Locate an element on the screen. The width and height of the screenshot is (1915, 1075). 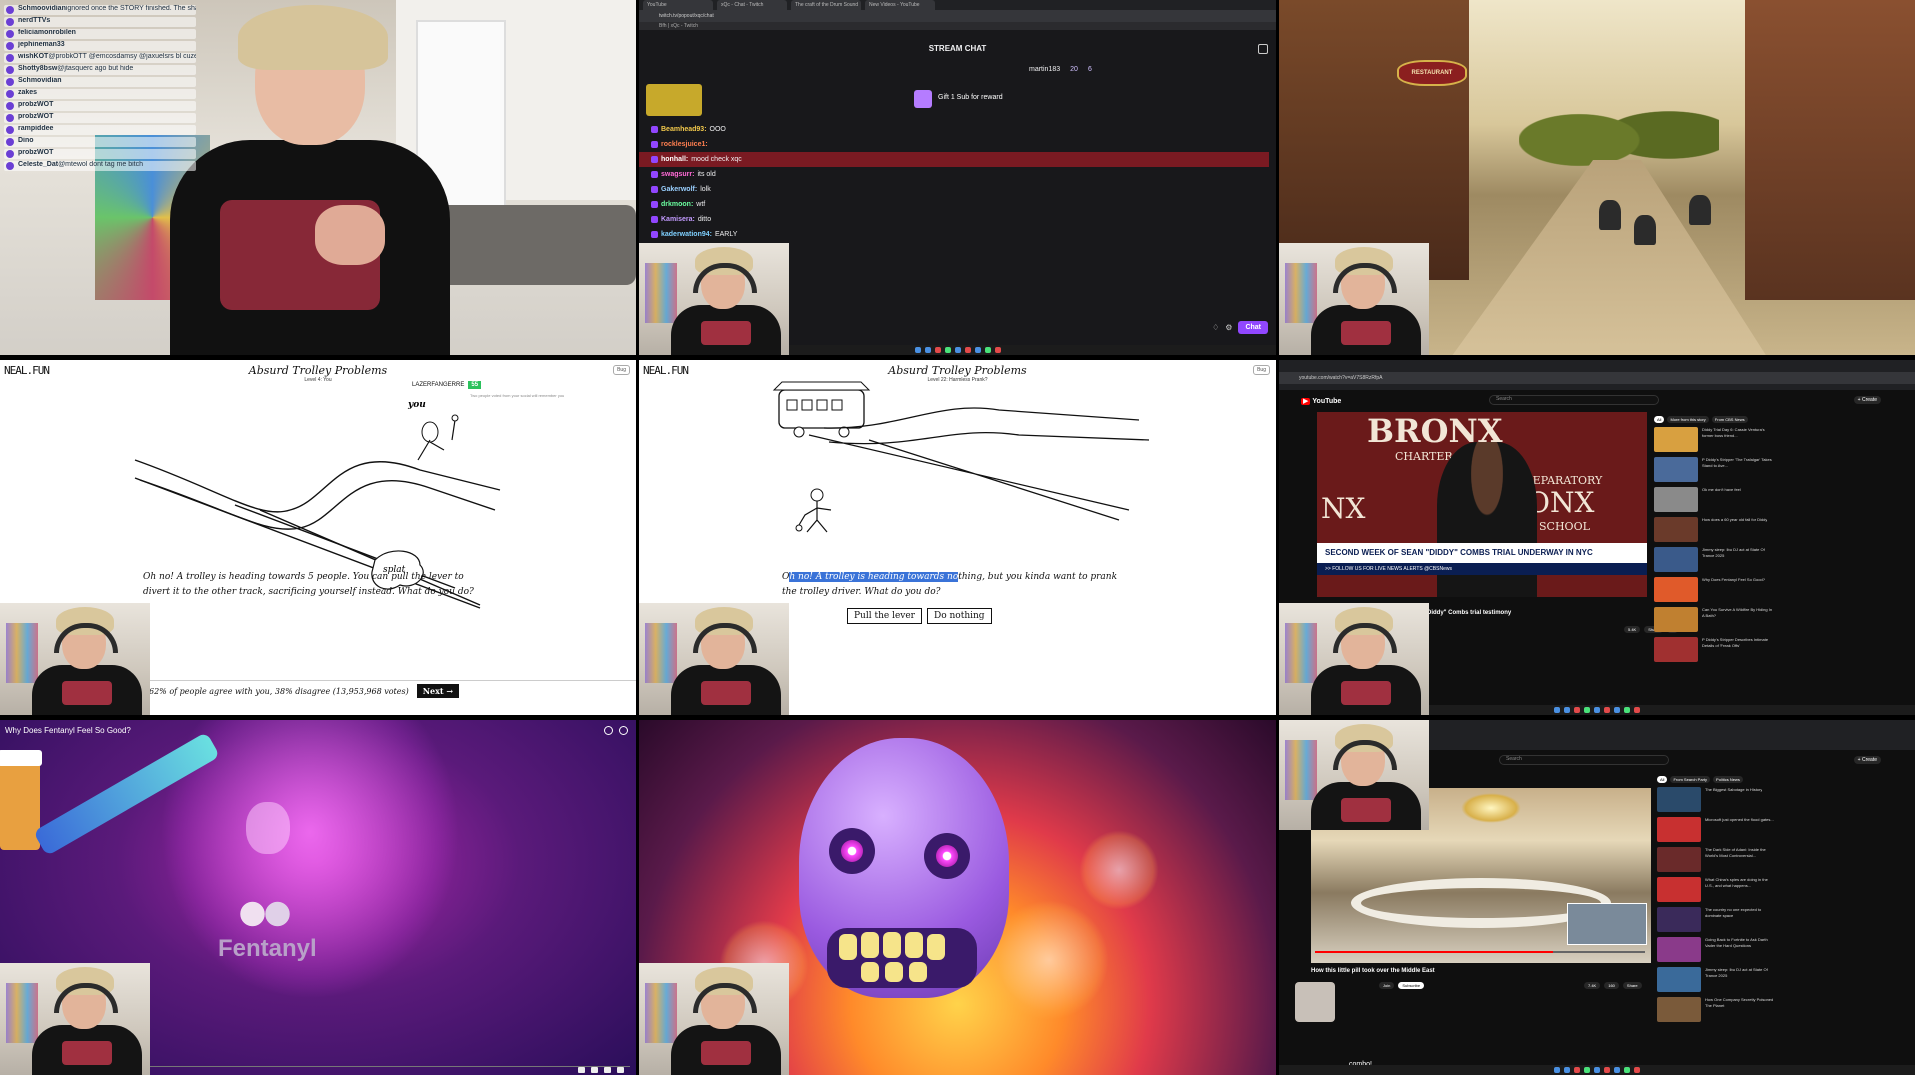
share-icon is located at coordinates (623, 730).